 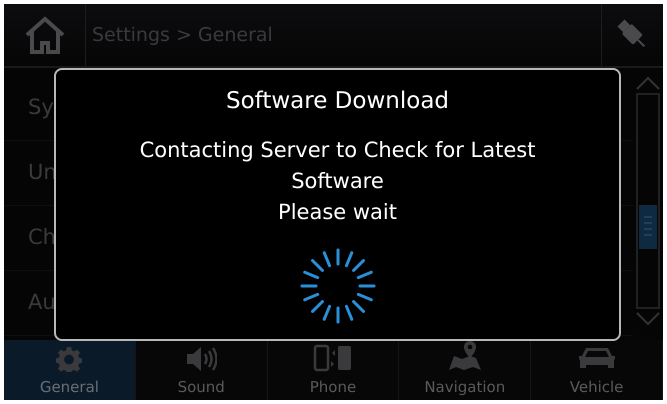 What do you see at coordinates (201, 359) in the screenshot?
I see `speaker-icon` at bounding box center [201, 359].